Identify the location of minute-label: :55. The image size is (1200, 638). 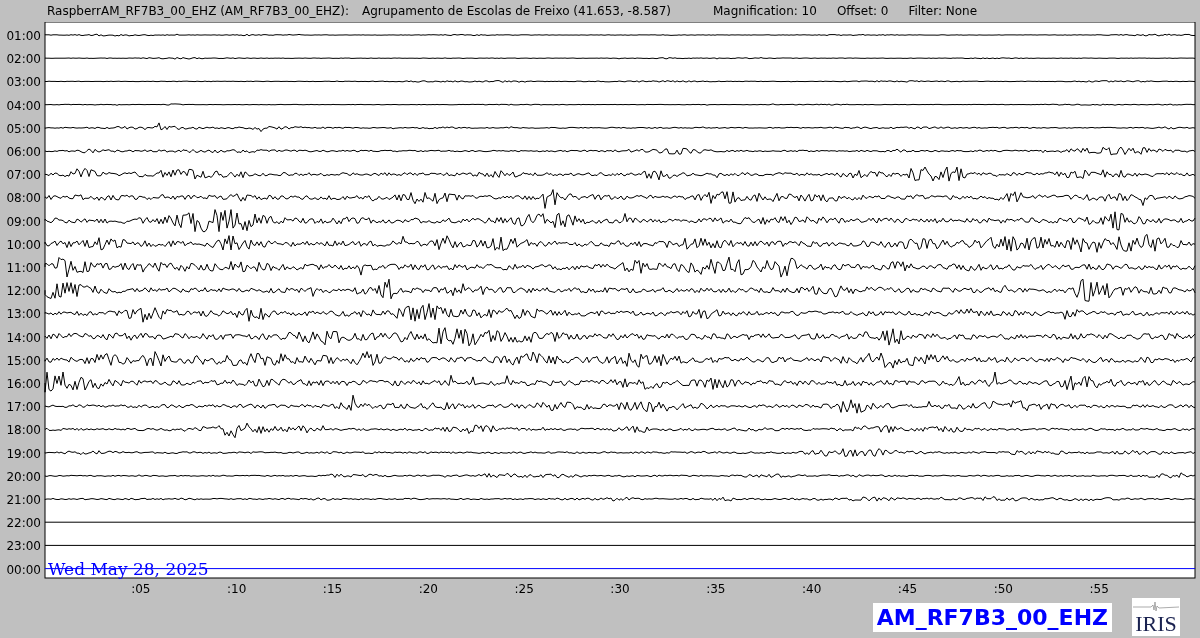
(1099, 589).